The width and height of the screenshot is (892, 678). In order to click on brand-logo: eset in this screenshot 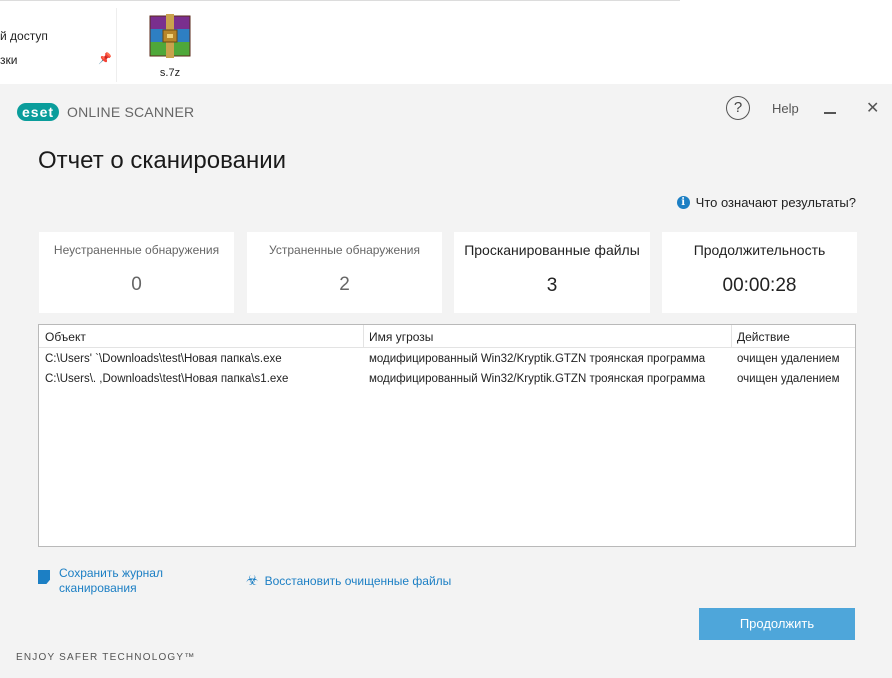, I will do `click(38, 112)`.